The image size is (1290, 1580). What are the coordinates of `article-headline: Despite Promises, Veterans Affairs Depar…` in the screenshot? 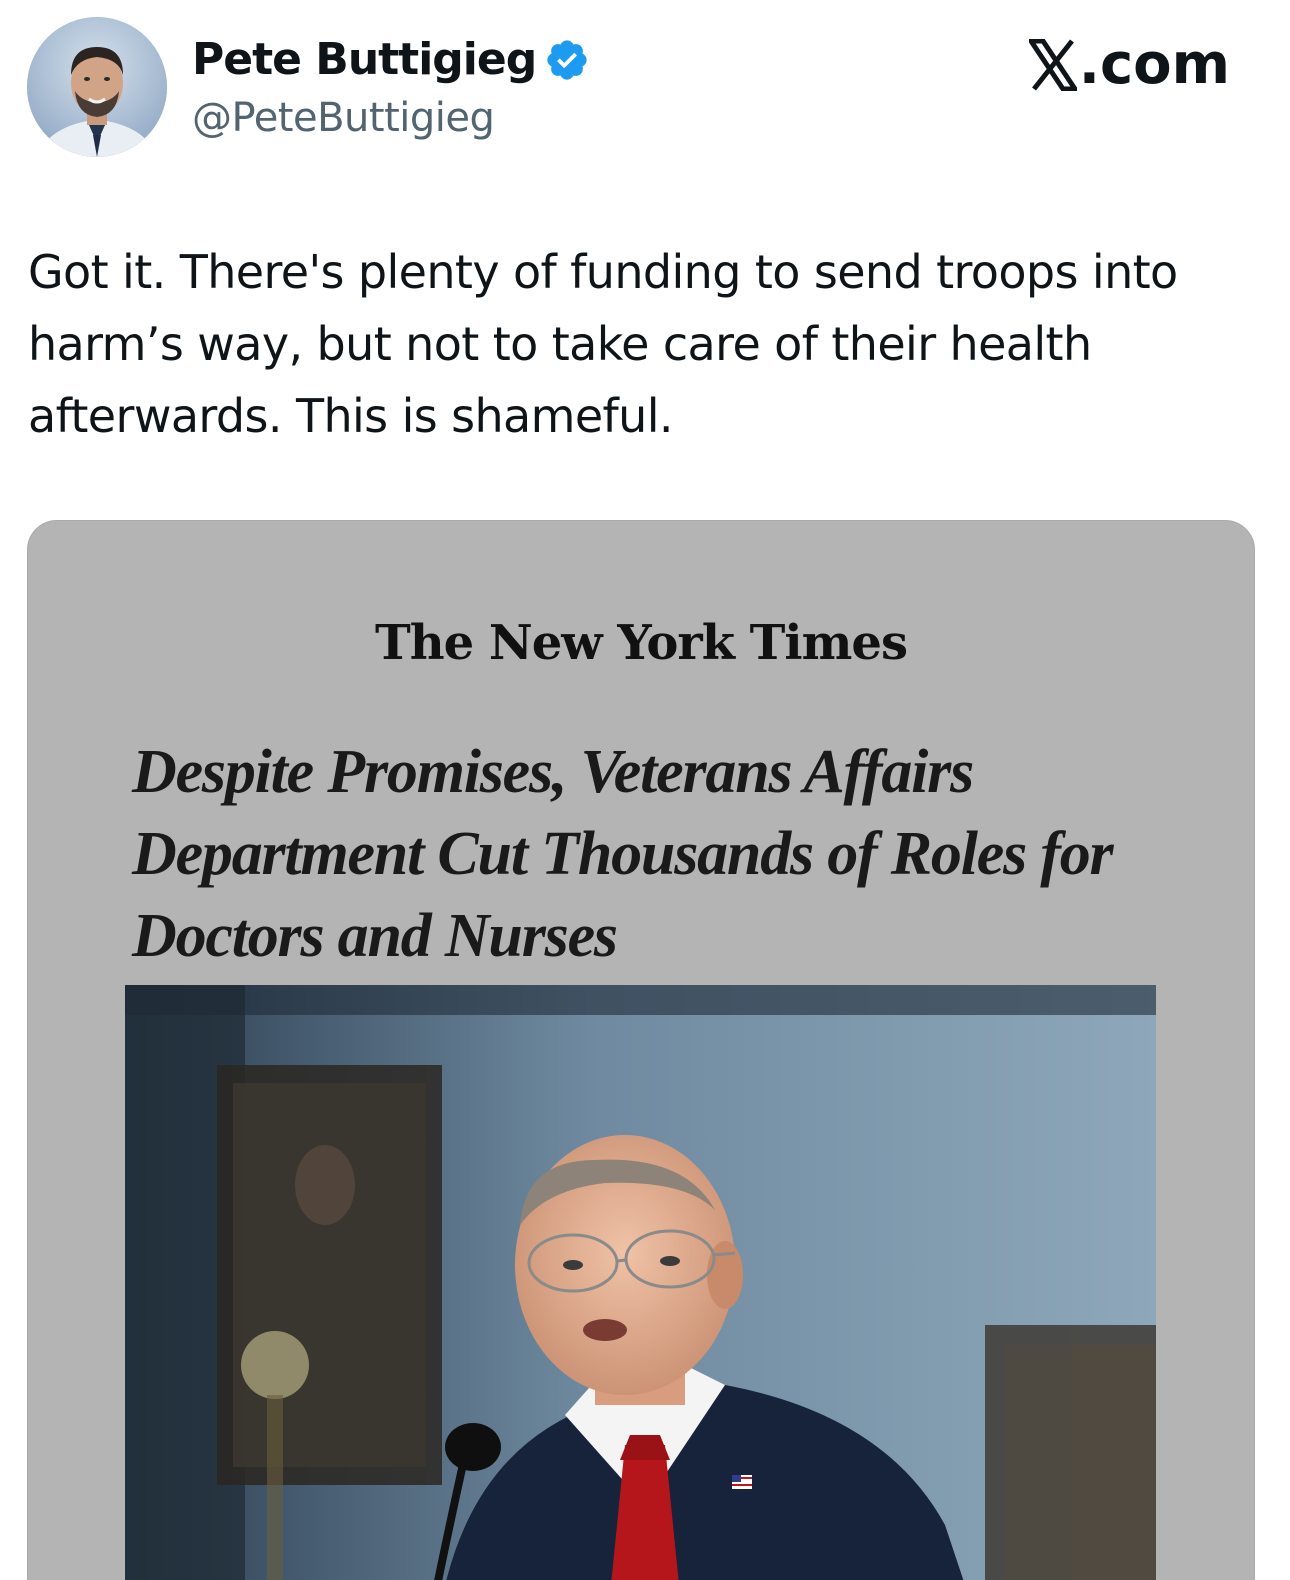 It's located at (623, 854).